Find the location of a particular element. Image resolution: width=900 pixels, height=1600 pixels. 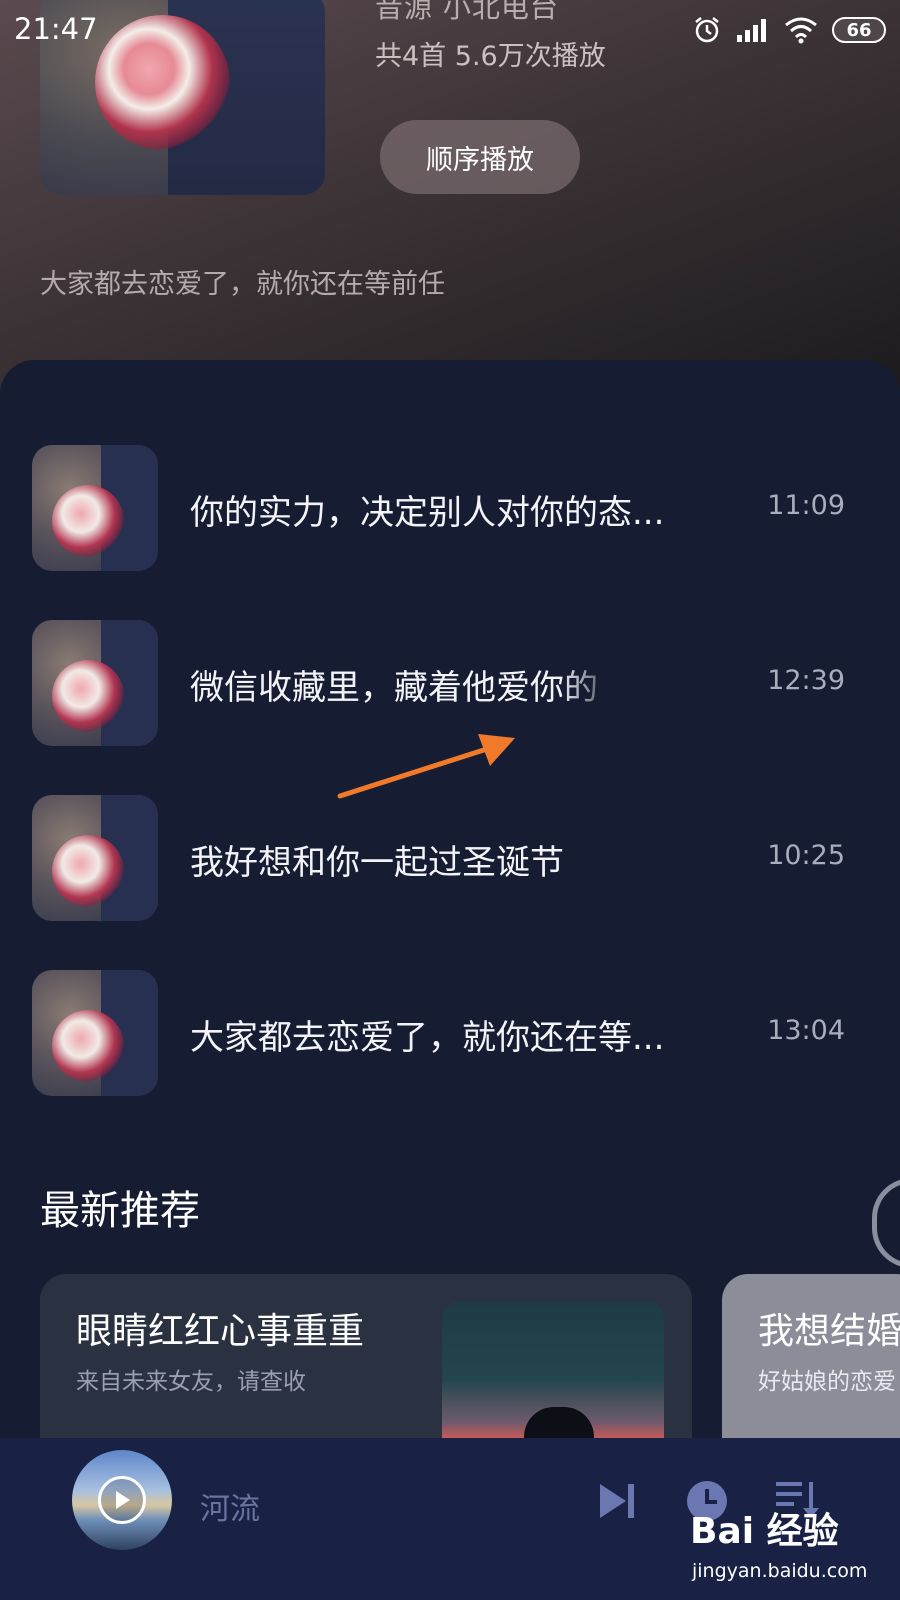

recommend-card: 我想结婚 好姑娘的恋爱 is located at coordinates (811, 1369).